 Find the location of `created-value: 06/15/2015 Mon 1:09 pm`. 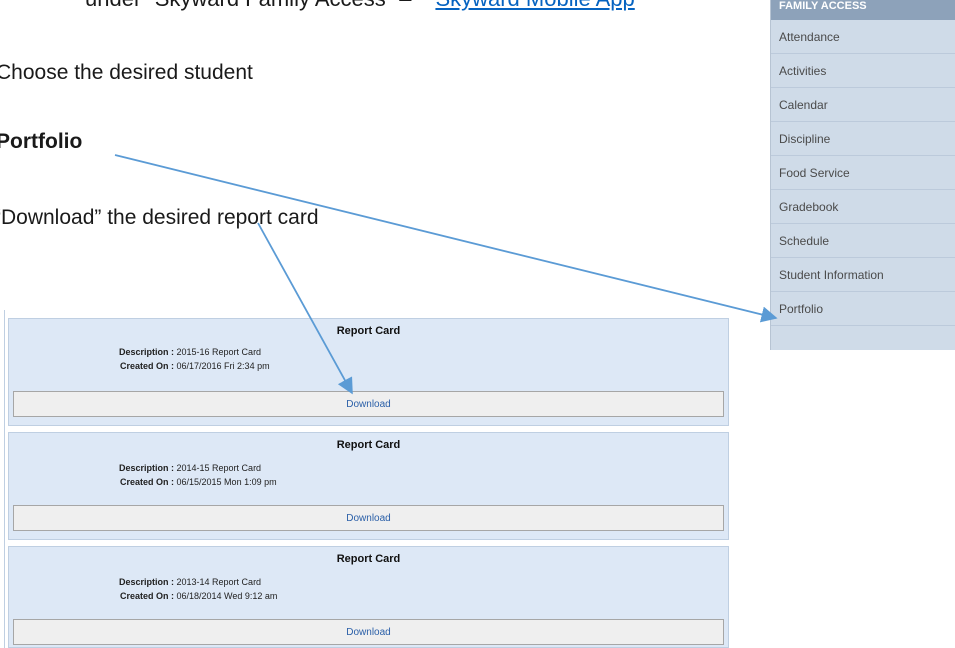

created-value: 06/15/2015 Mon 1:09 pm is located at coordinates (226, 482).